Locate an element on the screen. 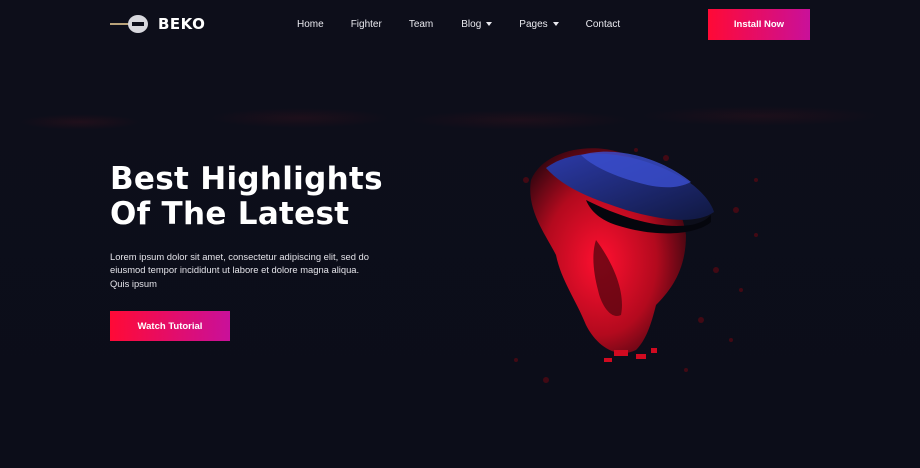  main-nav: Home Fighter Team Blog Pages Contact is located at coordinates (458, 24).